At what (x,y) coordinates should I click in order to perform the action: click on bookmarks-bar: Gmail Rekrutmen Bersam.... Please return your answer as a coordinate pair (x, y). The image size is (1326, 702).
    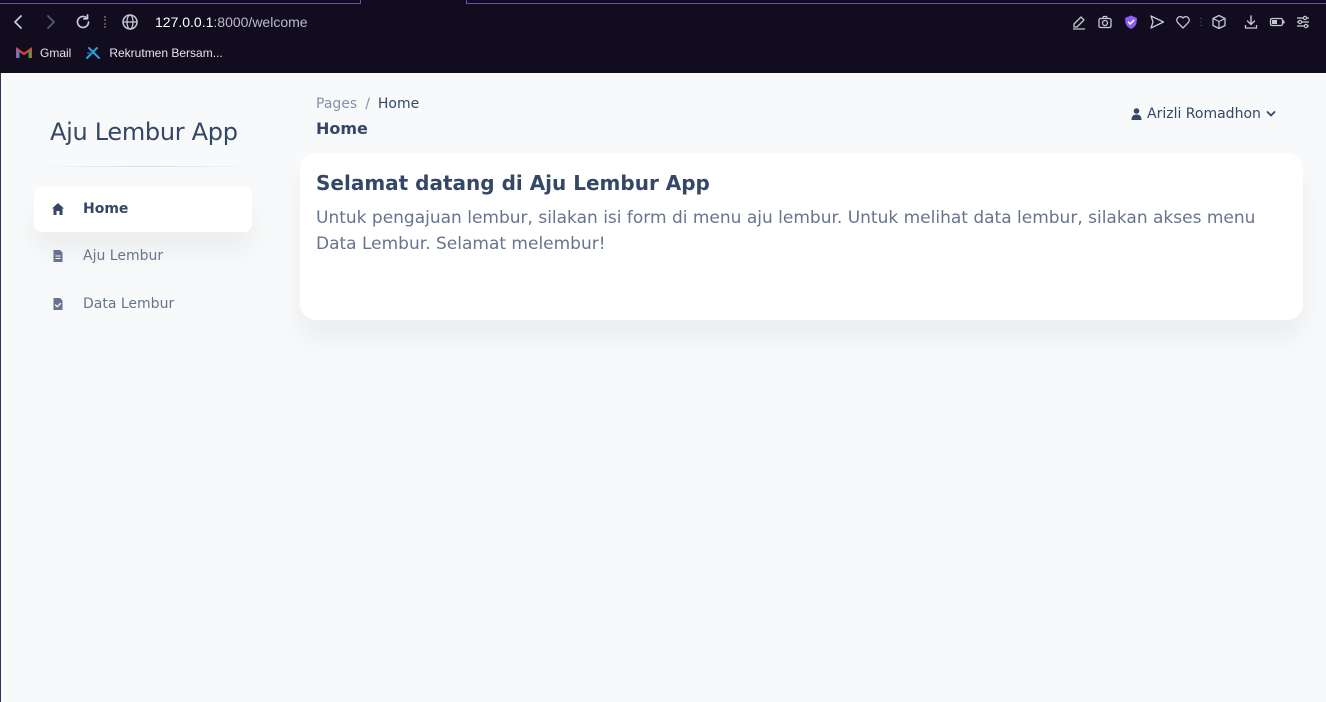
    Looking at the image, I should click on (119, 53).